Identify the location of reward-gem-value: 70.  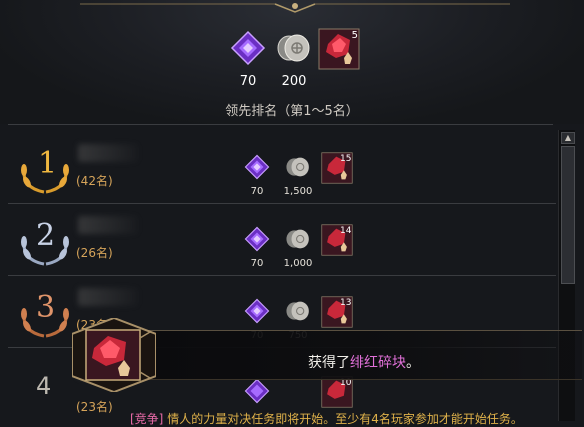
(248, 81).